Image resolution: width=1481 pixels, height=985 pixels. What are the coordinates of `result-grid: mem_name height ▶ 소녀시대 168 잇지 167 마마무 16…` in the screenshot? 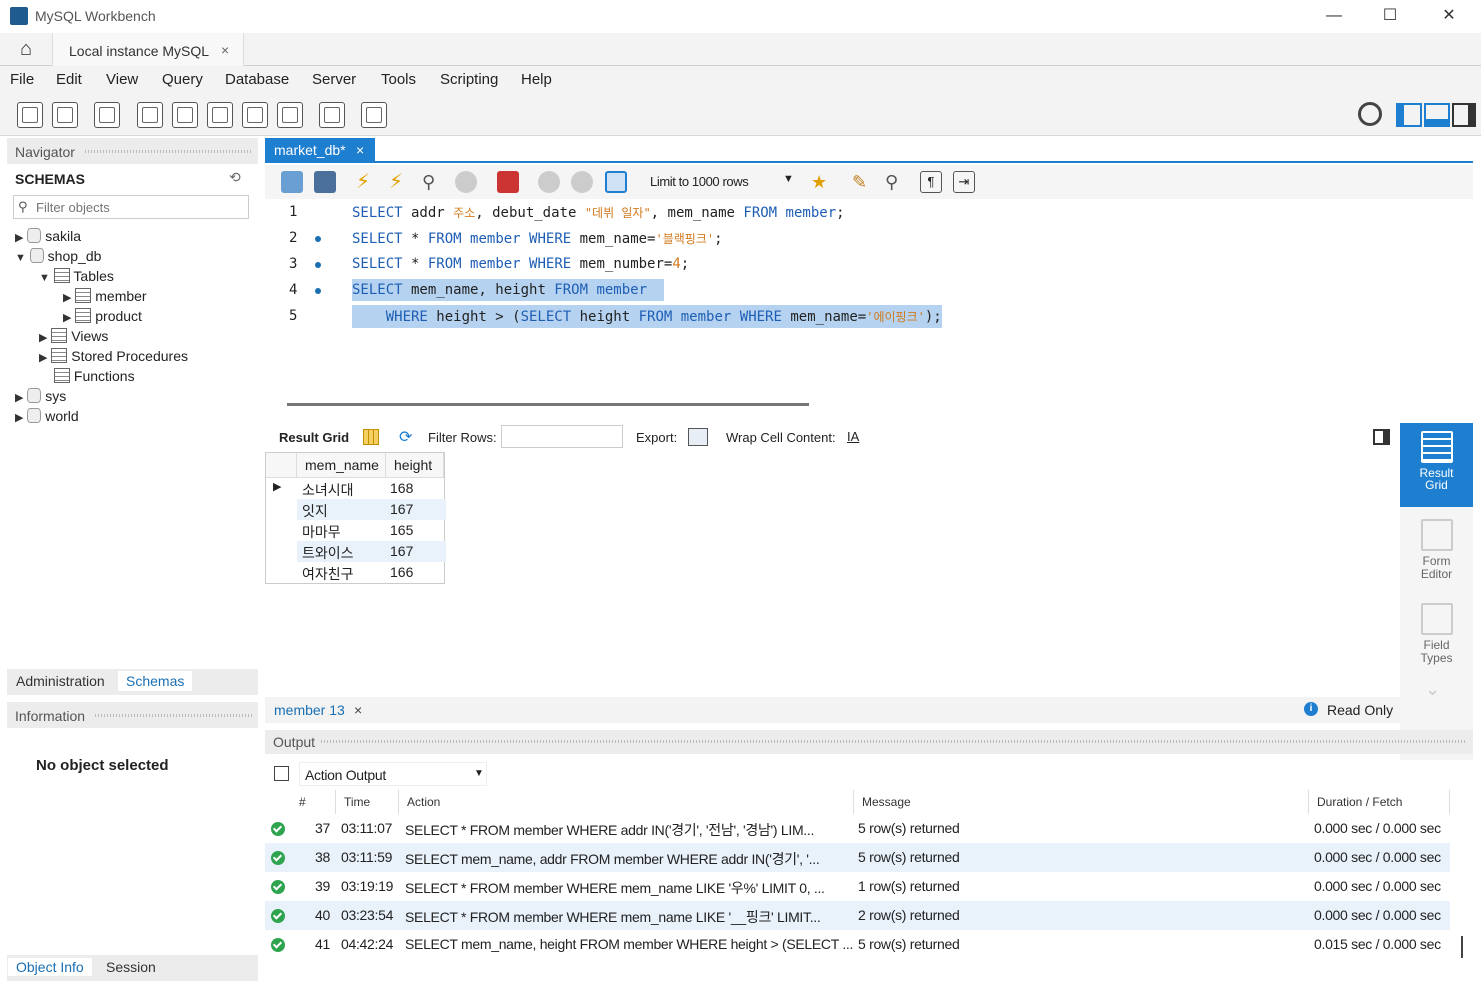 It's located at (355, 518).